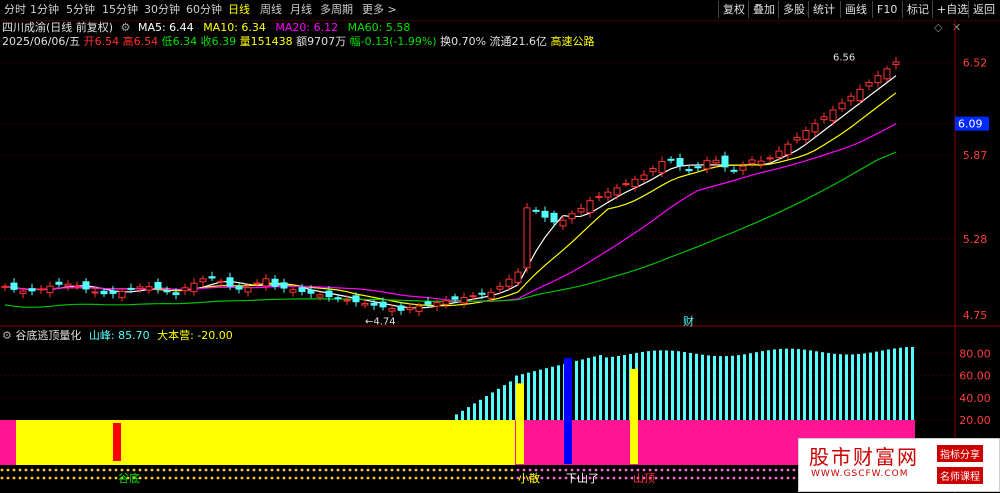  What do you see at coordinates (975, 353) in the screenshot?
I see `indicator-tick-label: 80.00` at bounding box center [975, 353].